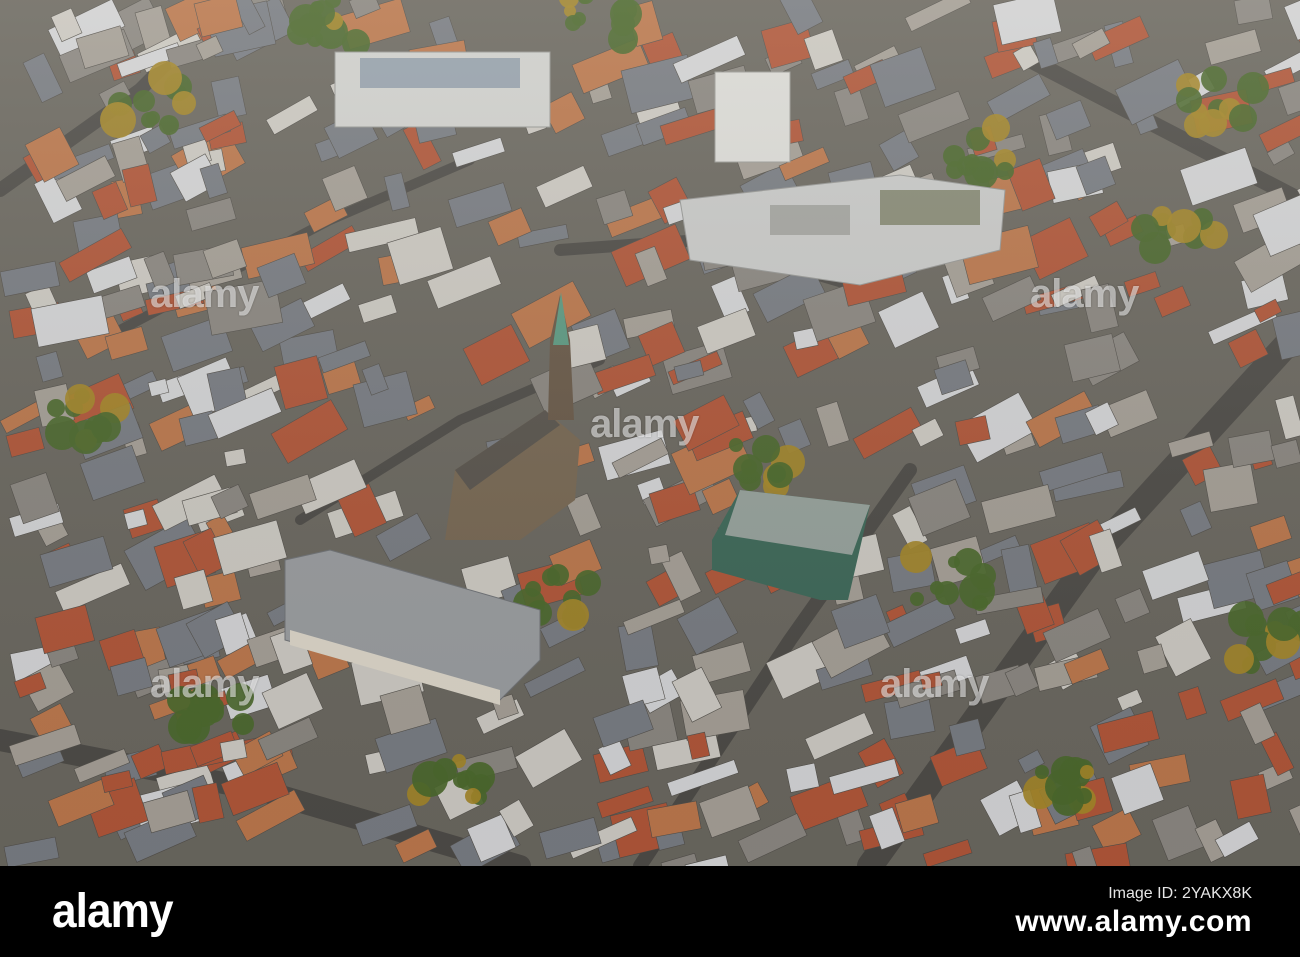 The width and height of the screenshot is (1300, 957). What do you see at coordinates (113, 912) in the screenshot?
I see `alamy-logo: alamy` at bounding box center [113, 912].